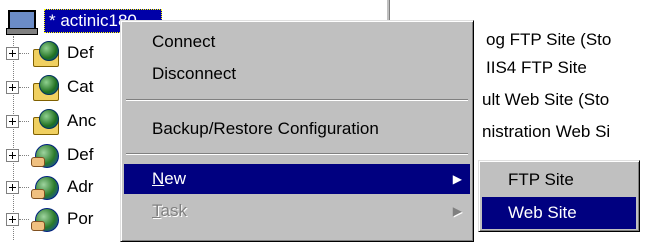 The width and height of the screenshot is (647, 242). Describe the element at coordinates (548, 40) in the screenshot. I see `list-item: og FTP Site (Sto` at that location.